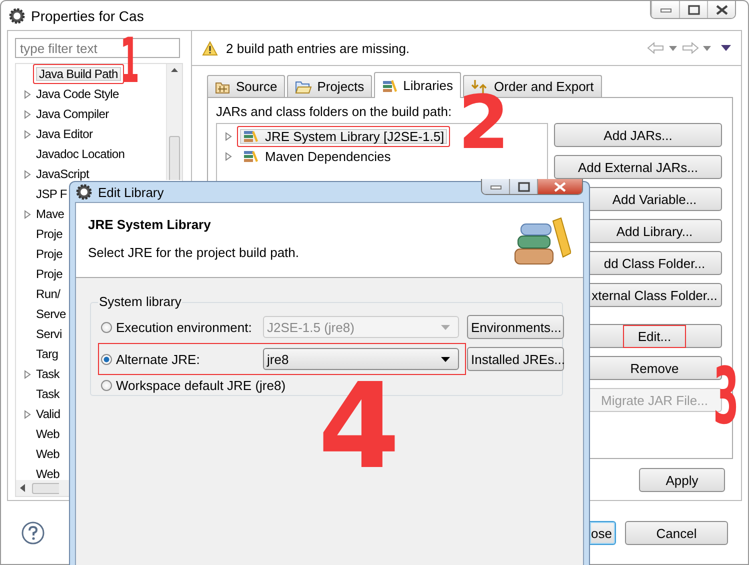 The width and height of the screenshot is (749, 565). What do you see at coordinates (72, 114) in the screenshot?
I see `sidebar-item: Java Compiler` at bounding box center [72, 114].